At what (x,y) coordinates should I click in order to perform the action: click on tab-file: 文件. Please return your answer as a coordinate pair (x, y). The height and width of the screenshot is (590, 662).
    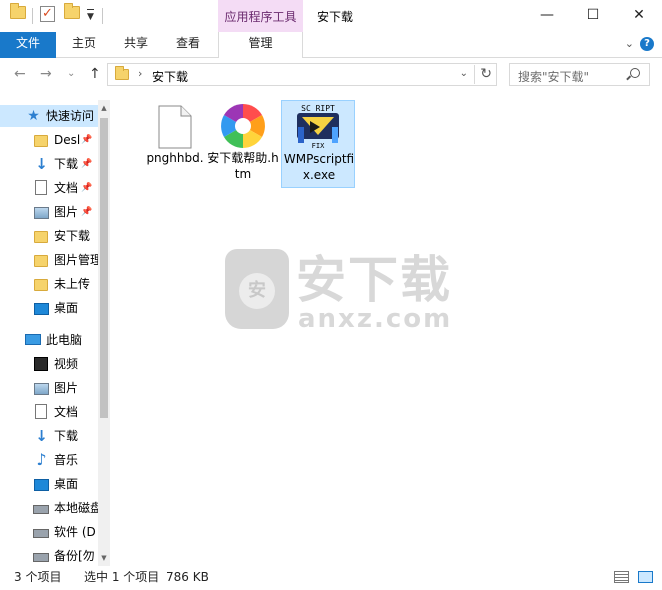
    Looking at the image, I should click on (28, 45).